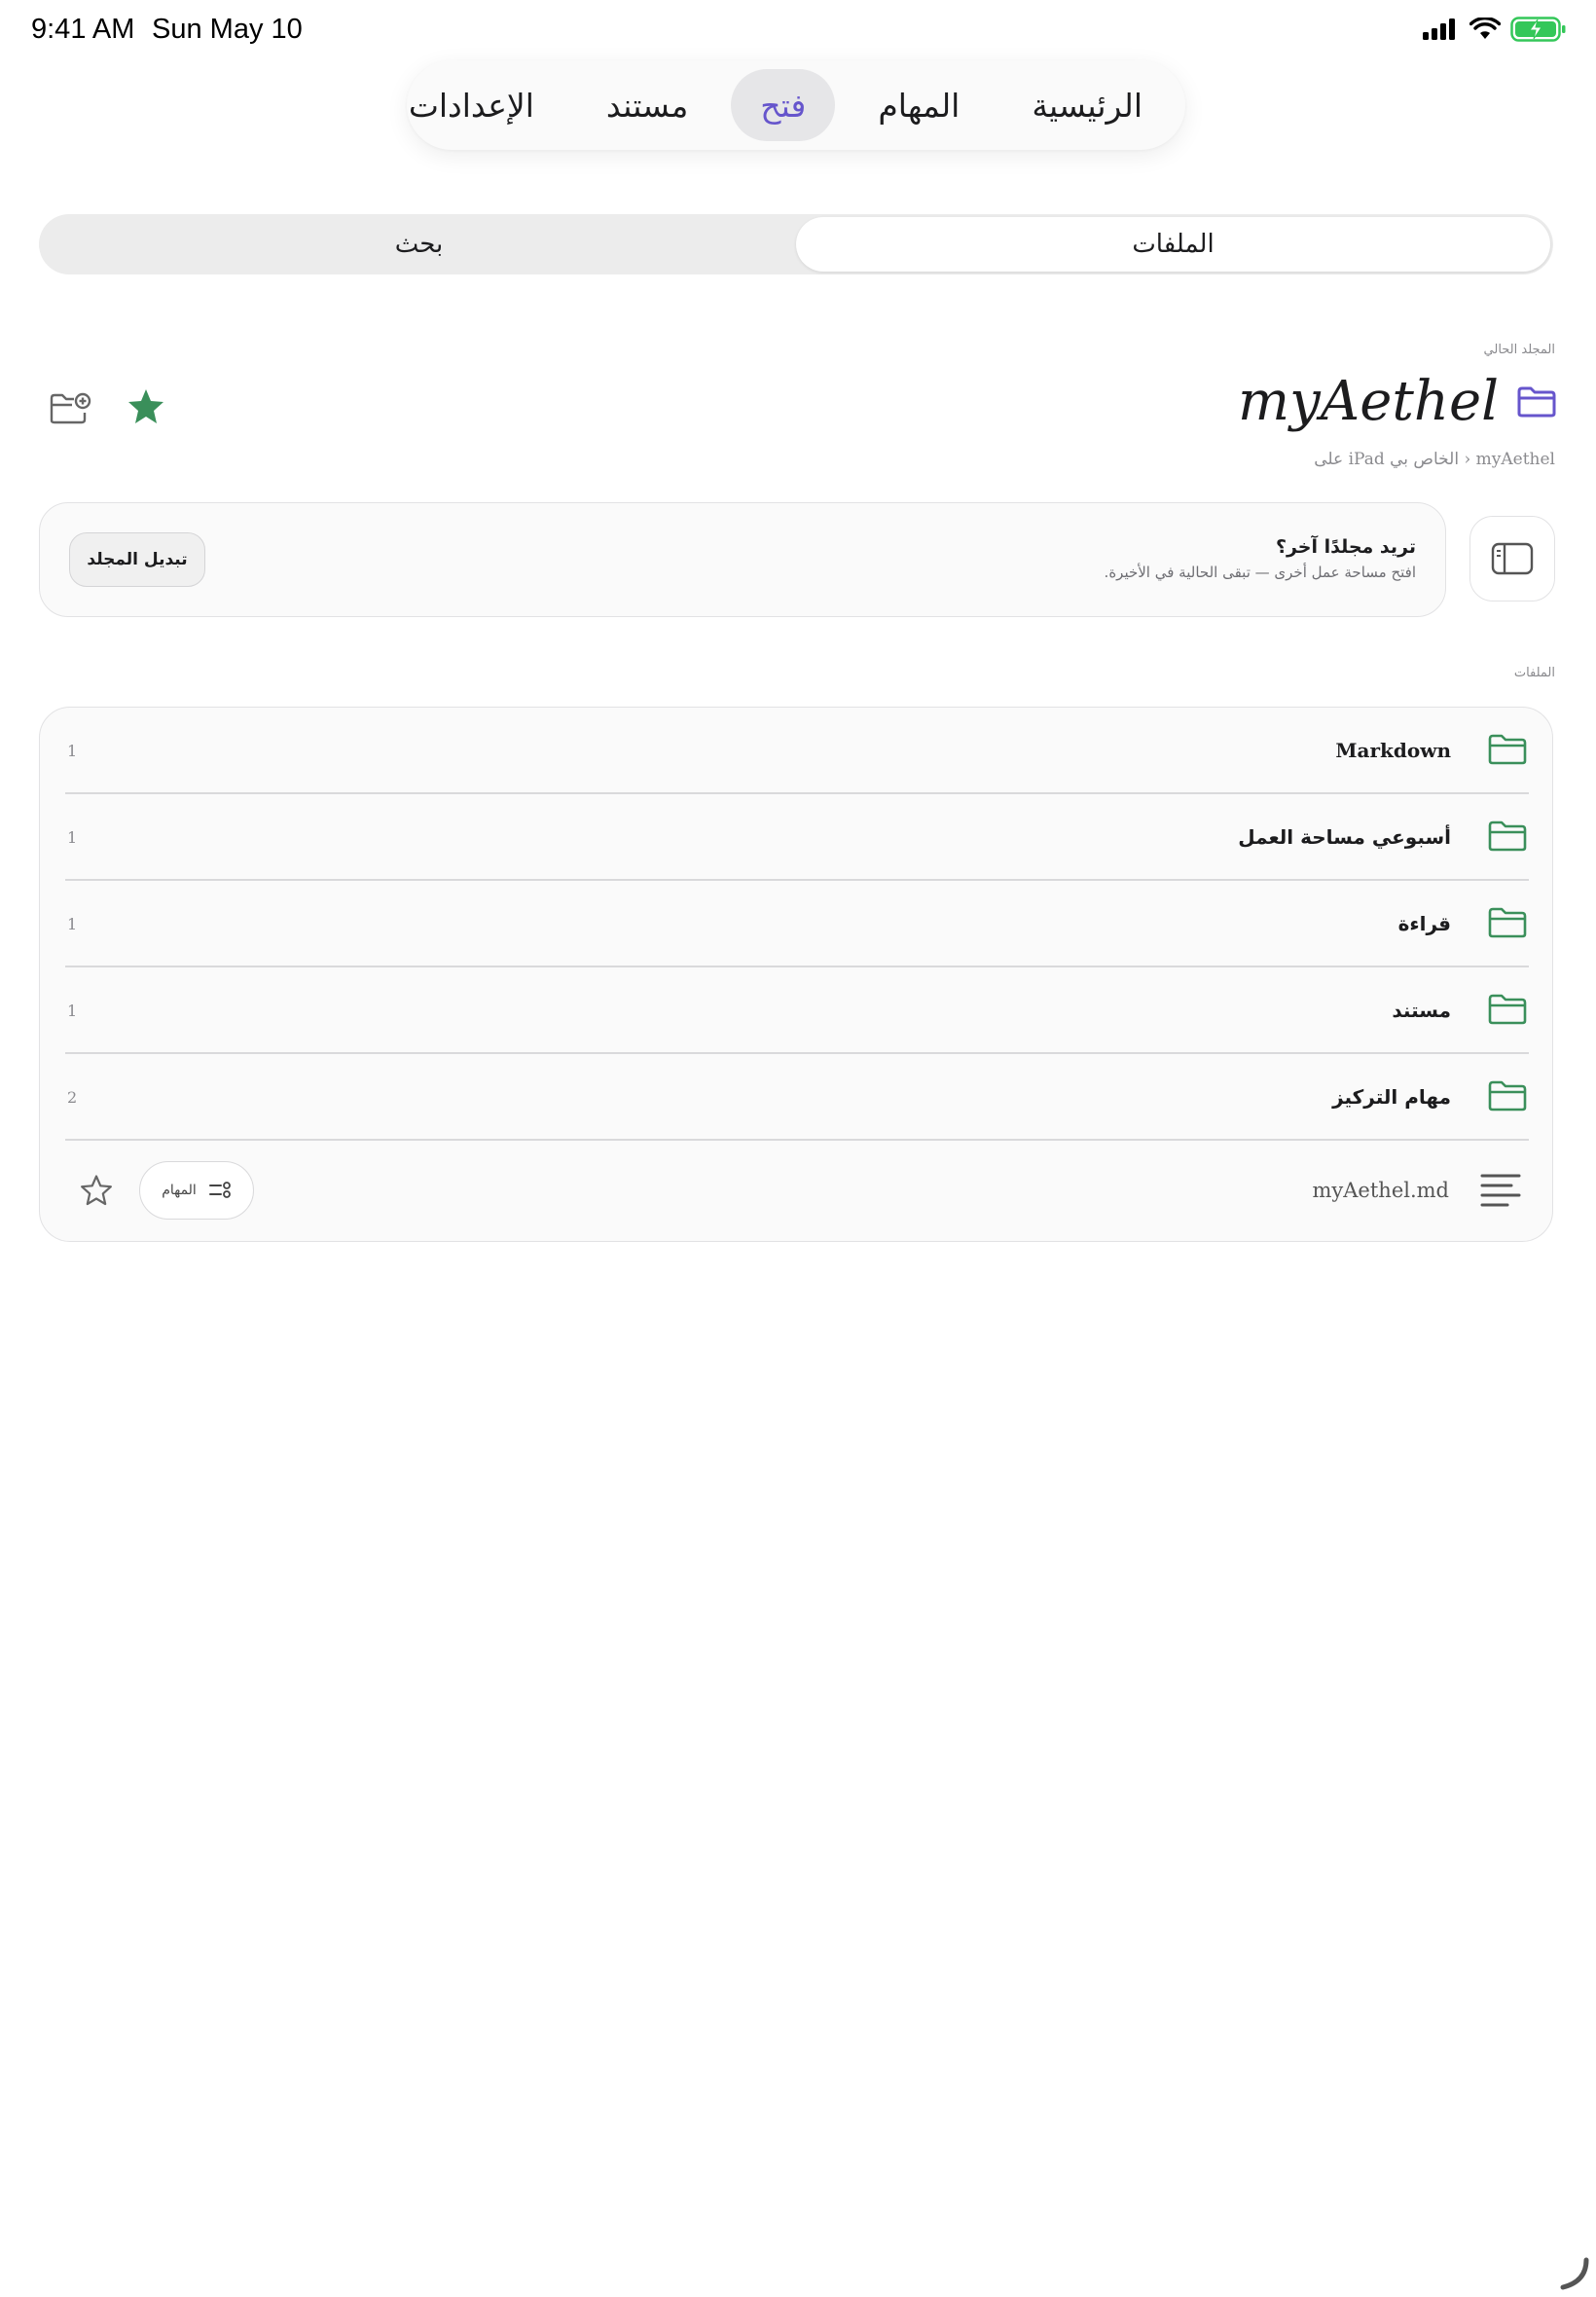 The width and height of the screenshot is (1596, 2297). I want to click on folder-row: مستند 1, so click(797, 1011).